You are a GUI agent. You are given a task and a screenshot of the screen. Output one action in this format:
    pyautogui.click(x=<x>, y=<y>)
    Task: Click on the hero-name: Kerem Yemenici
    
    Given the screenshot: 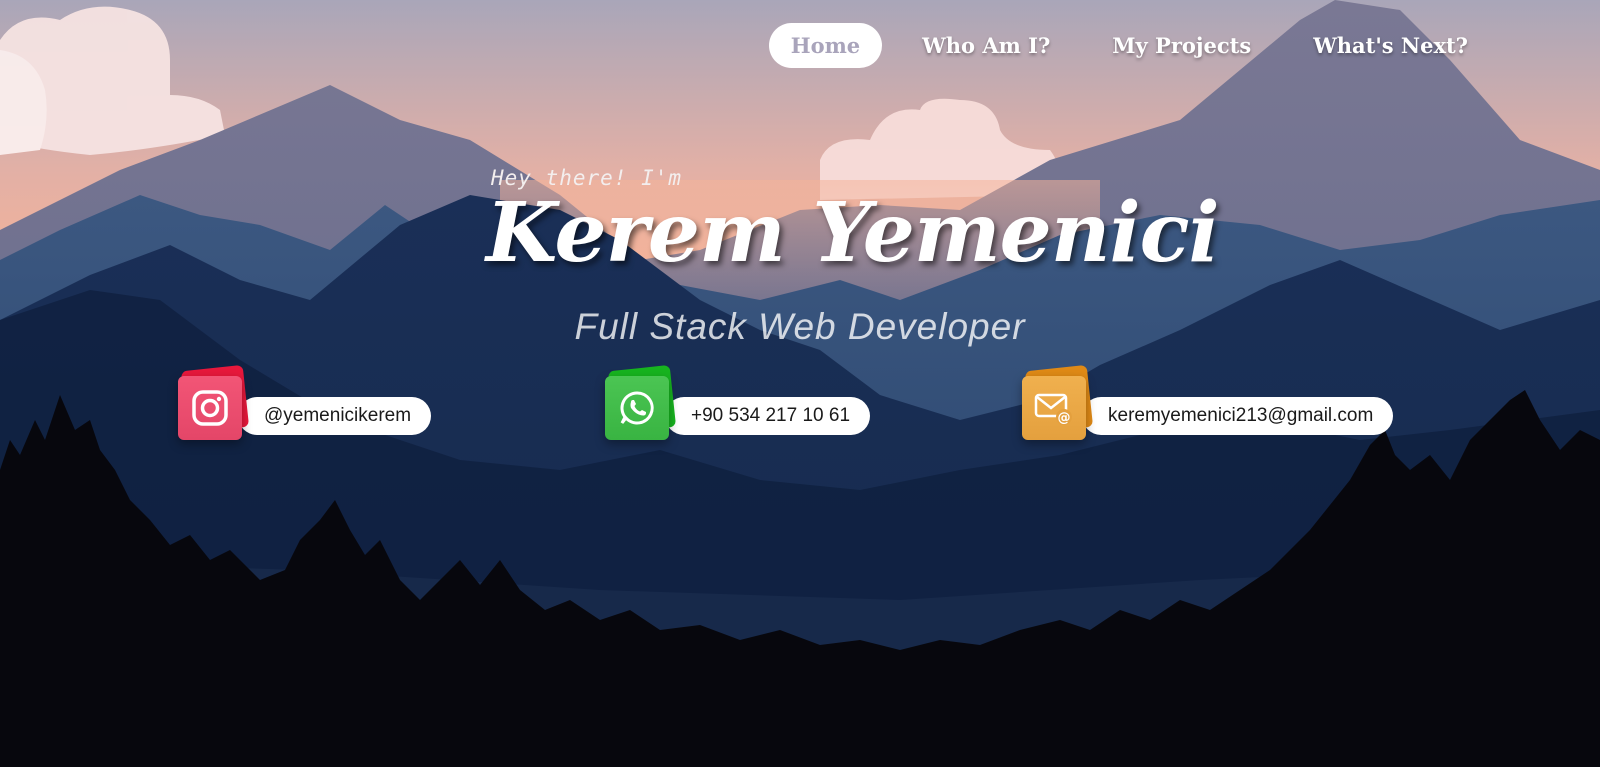 What is the action you would take?
    pyautogui.click(x=853, y=233)
    